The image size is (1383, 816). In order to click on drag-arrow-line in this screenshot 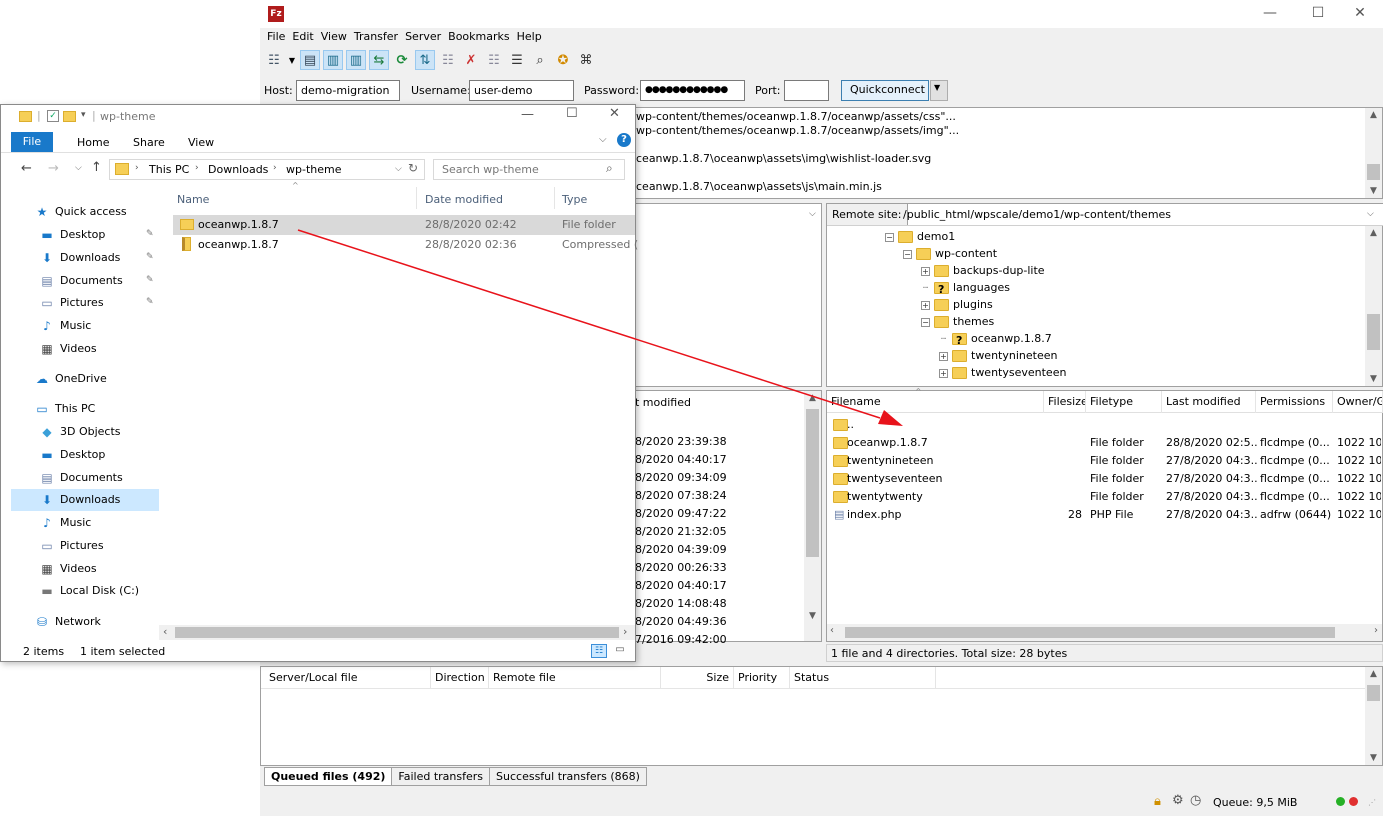, I will do `click(589, 324)`.